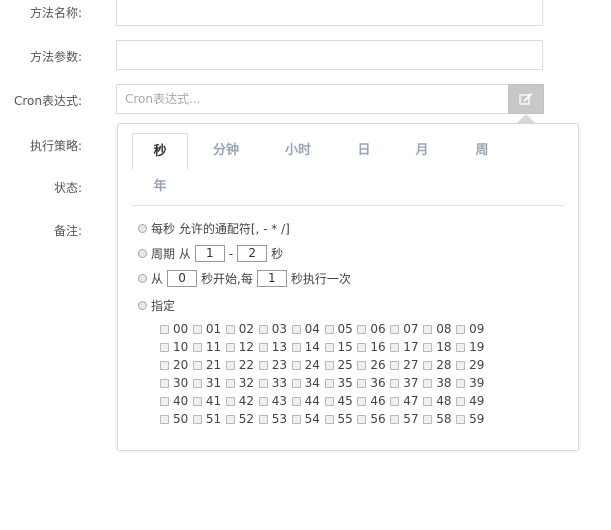  What do you see at coordinates (439, 401) in the screenshot?
I see `second-checkbox-item: 48` at bounding box center [439, 401].